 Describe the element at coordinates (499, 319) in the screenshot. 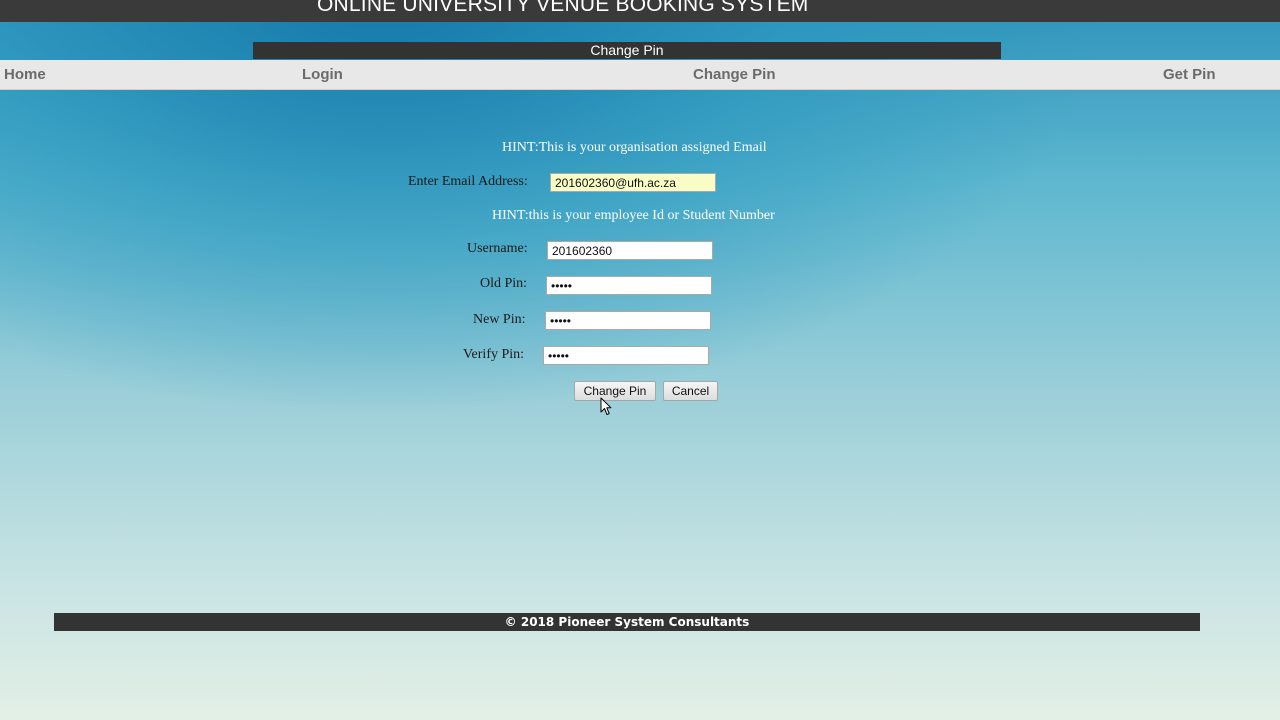

I see `new-pin-label: New Pin:` at that location.